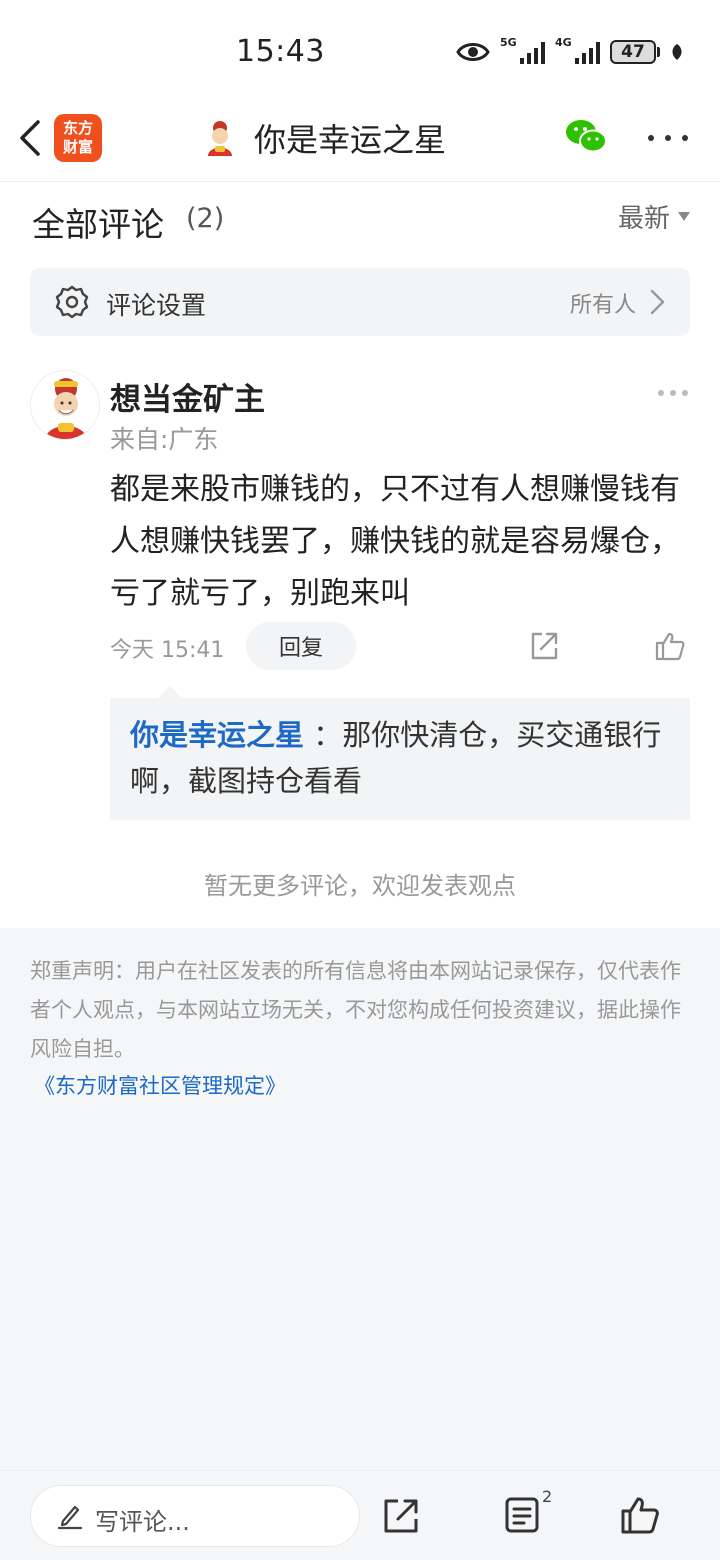 Image resolution: width=720 pixels, height=1560 pixels. I want to click on sort-dropdown: 最新, so click(654, 216).